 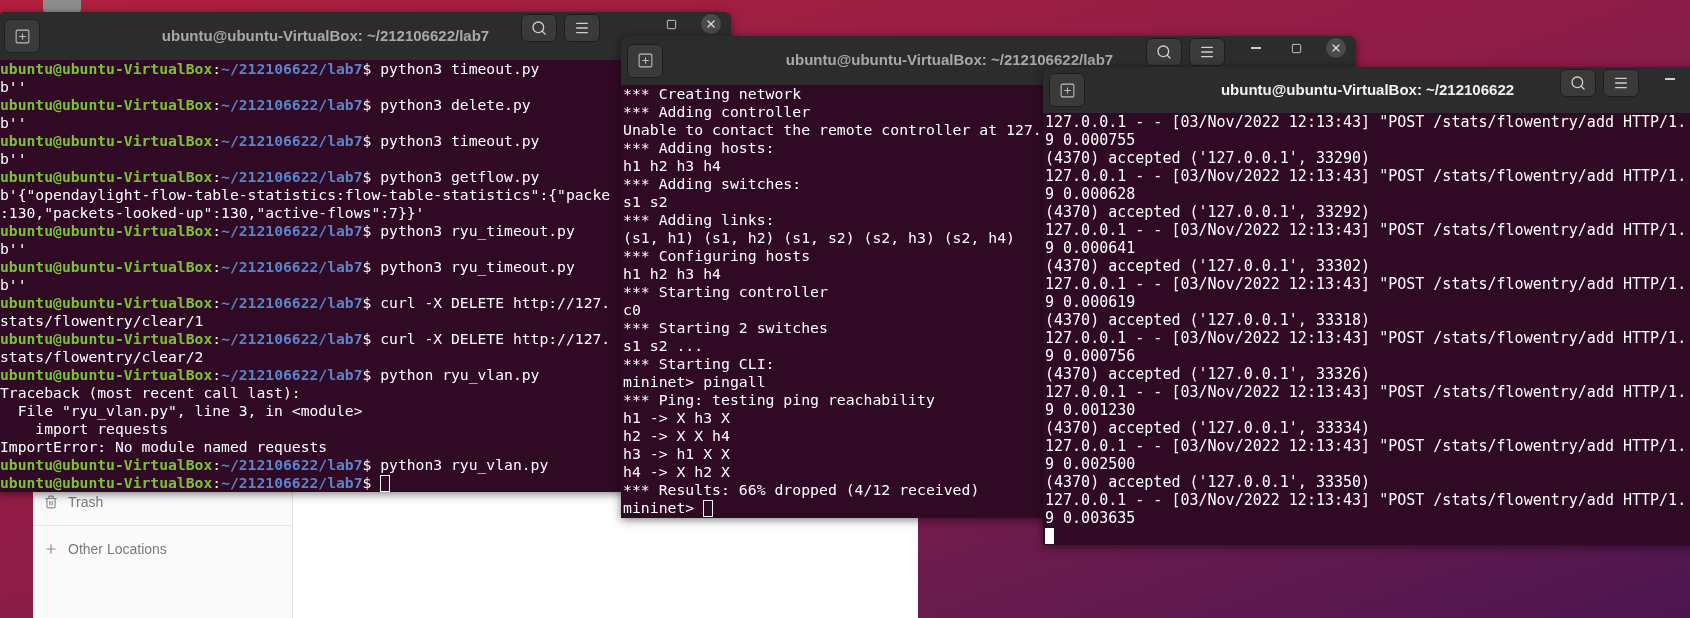 I want to click on terminal-line: h4 -> X h2 X, so click(x=676, y=472).